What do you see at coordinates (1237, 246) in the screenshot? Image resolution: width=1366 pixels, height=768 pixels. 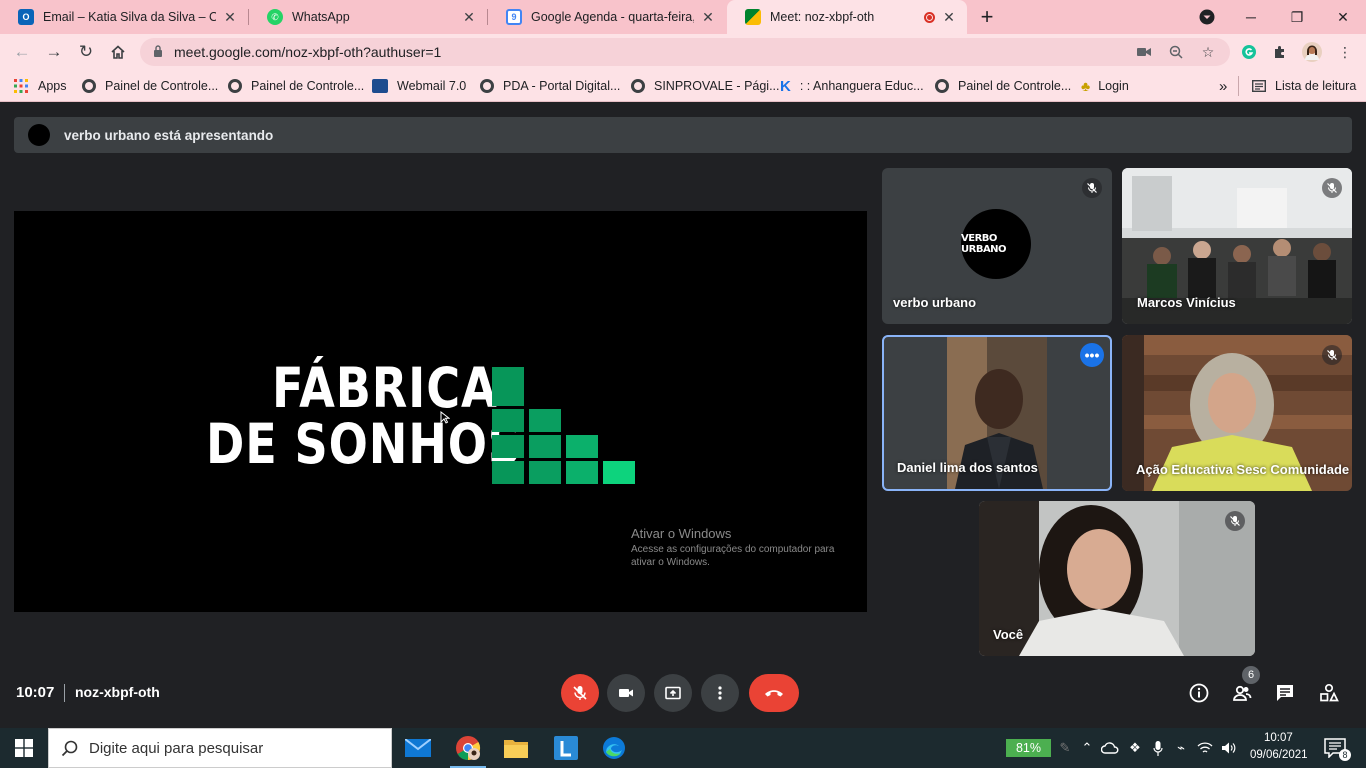 I see `participant-tile-marcos-vinicius: Marcos Vinícius` at bounding box center [1237, 246].